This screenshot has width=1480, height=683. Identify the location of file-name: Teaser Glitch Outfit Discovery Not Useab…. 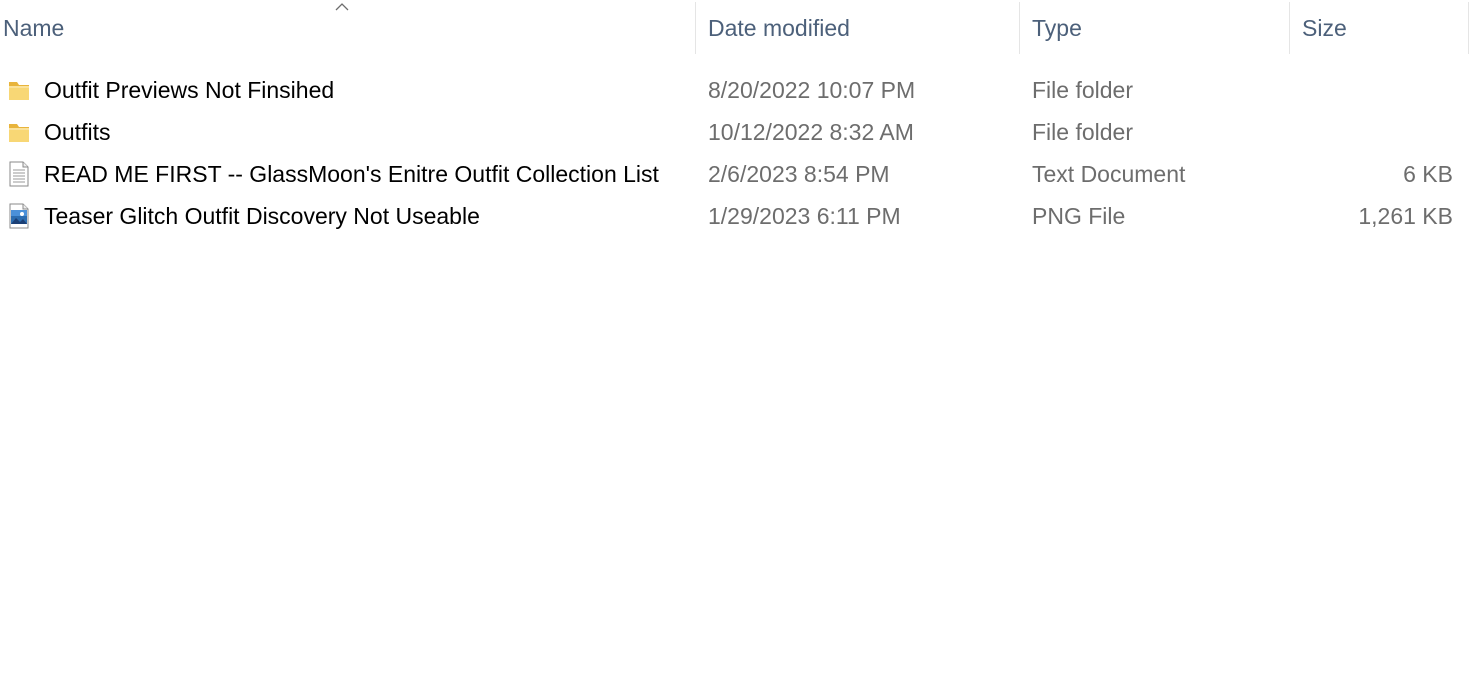
(262, 216).